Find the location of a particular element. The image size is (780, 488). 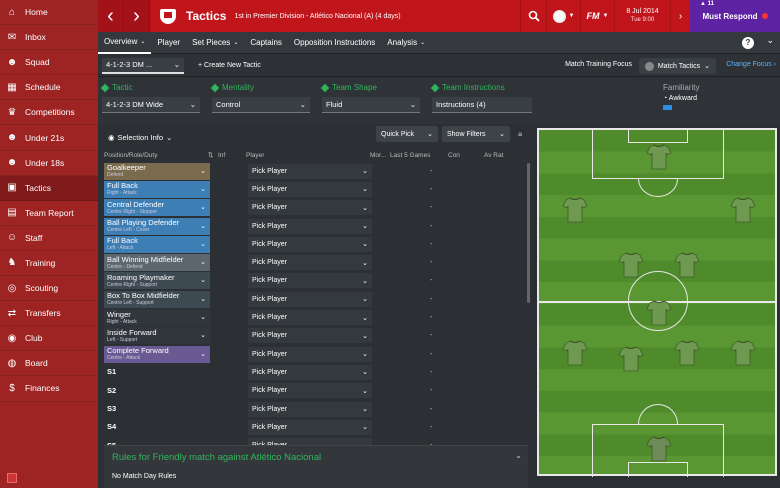

help-icon: ? is located at coordinates (748, 43).